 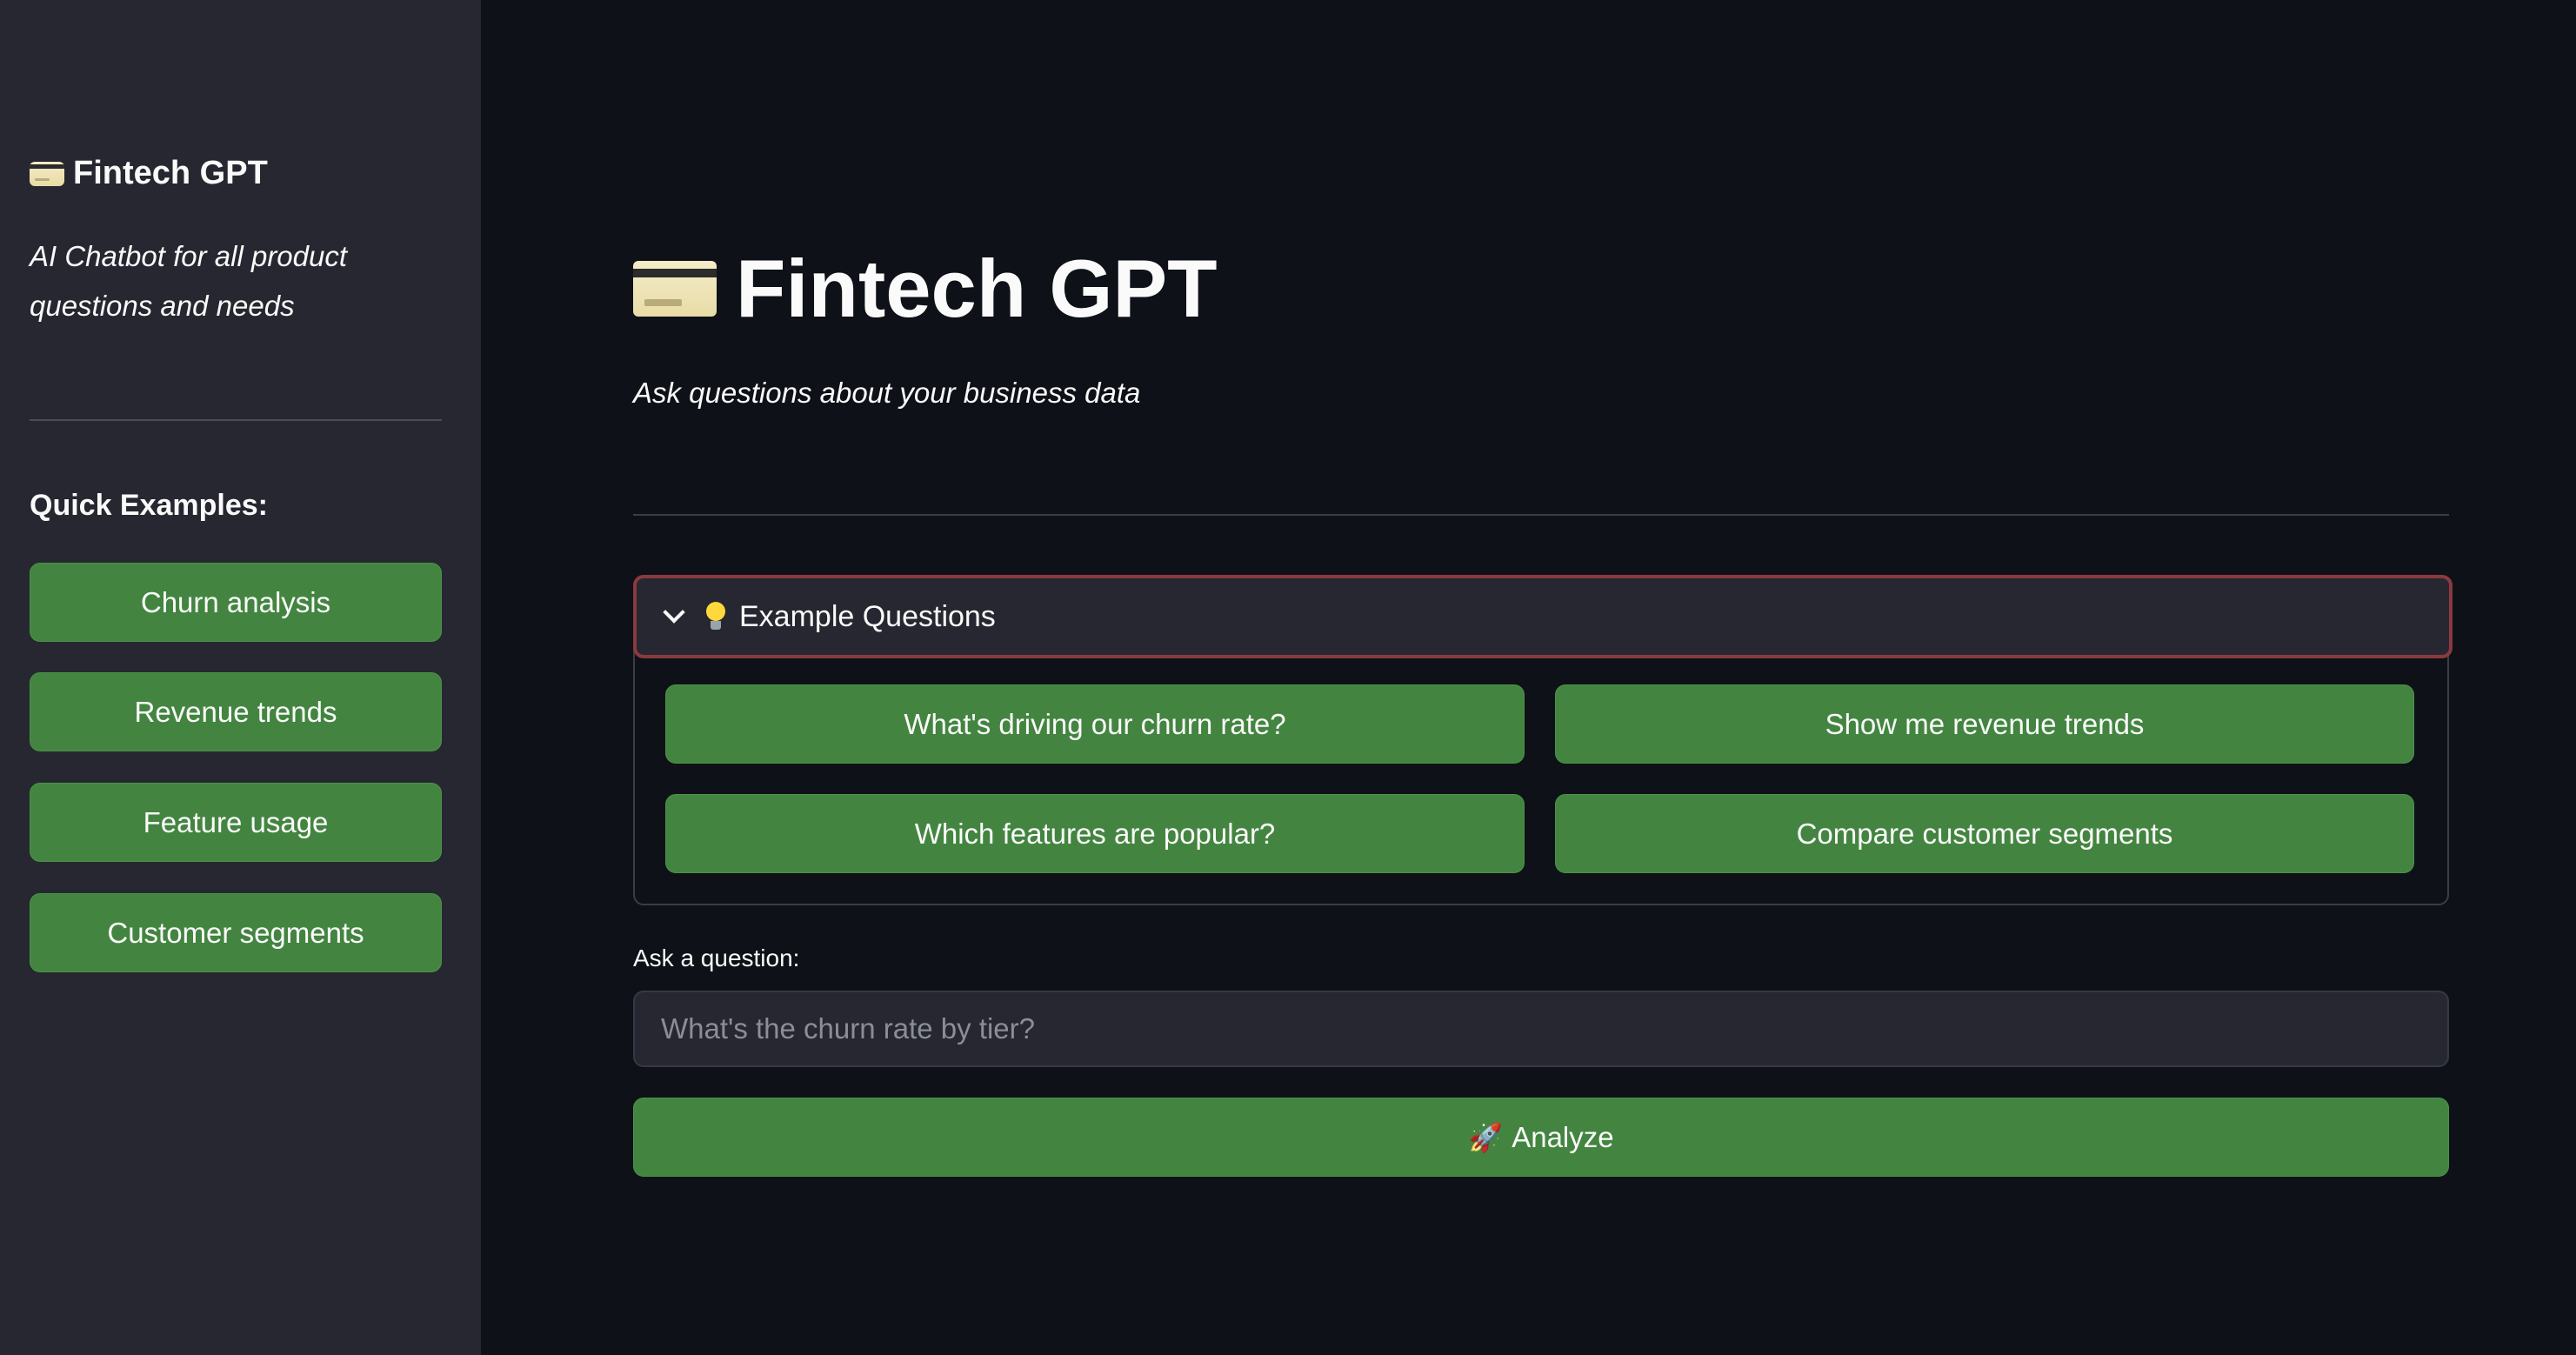 I want to click on main-divider, so click(x=1541, y=515).